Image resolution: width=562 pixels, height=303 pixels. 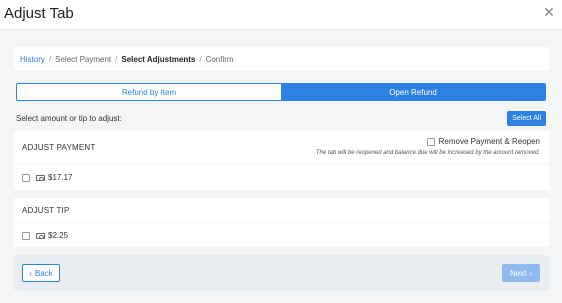 What do you see at coordinates (282, 177) in the screenshot?
I see `adjust-payment-row: $17.17` at bounding box center [282, 177].